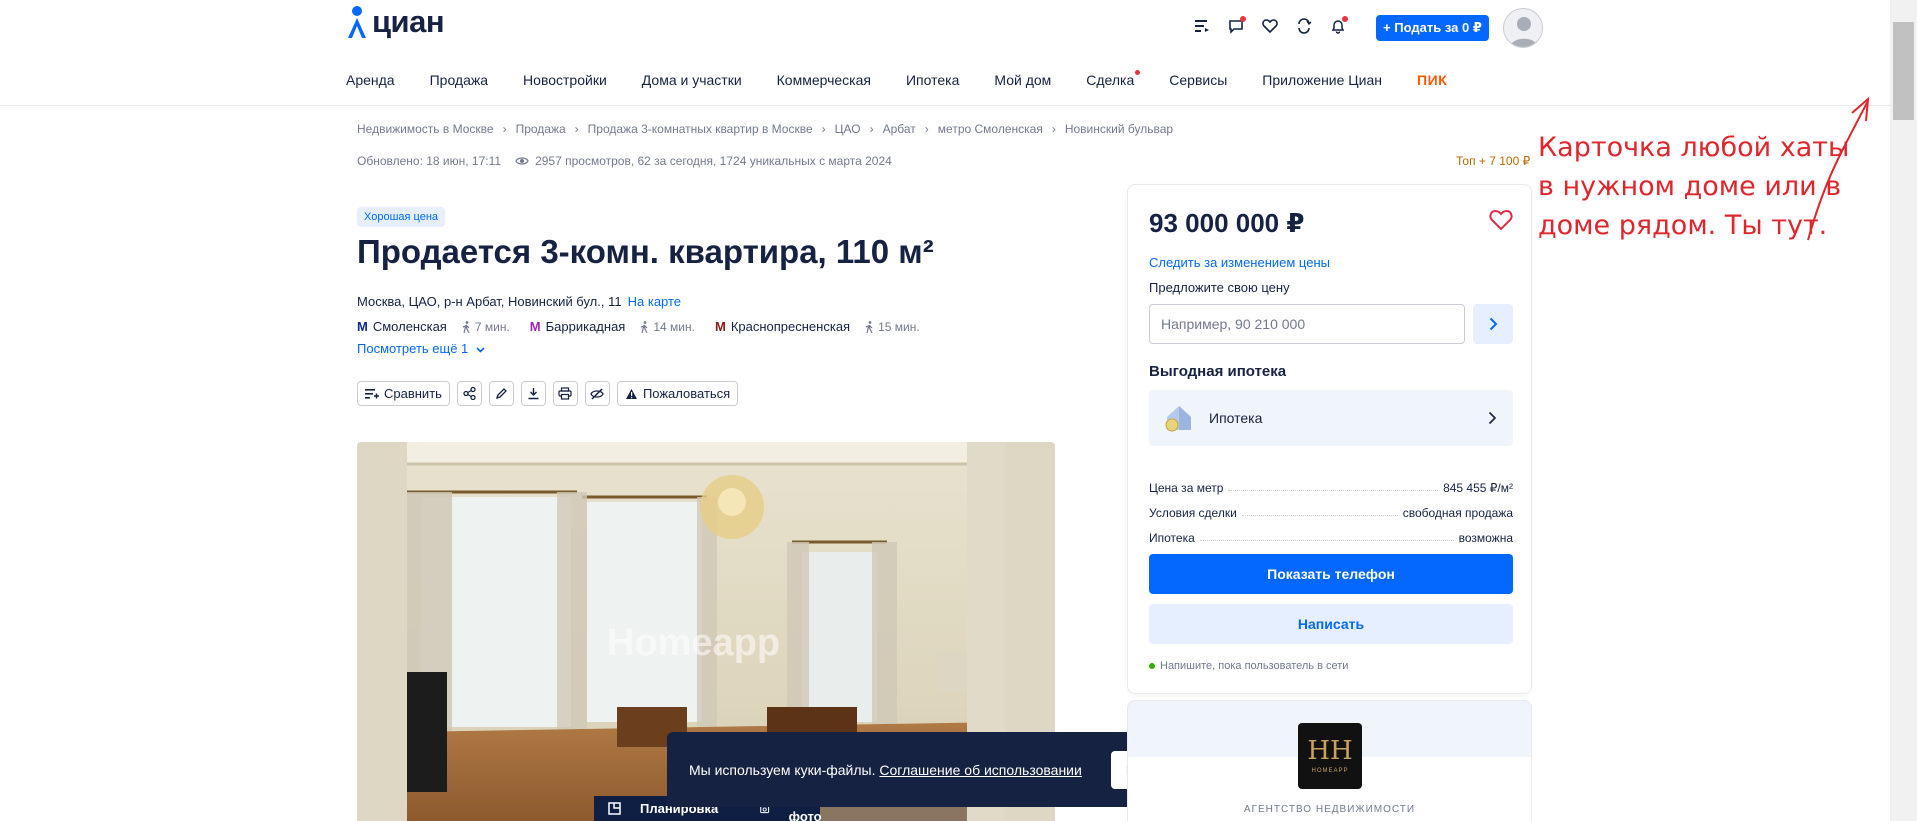 Image resolution: width=1917 pixels, height=821 pixels. Describe the element at coordinates (421, 348) in the screenshot. I see `show-more-metro-link: Посмотреть ещё 1` at that location.